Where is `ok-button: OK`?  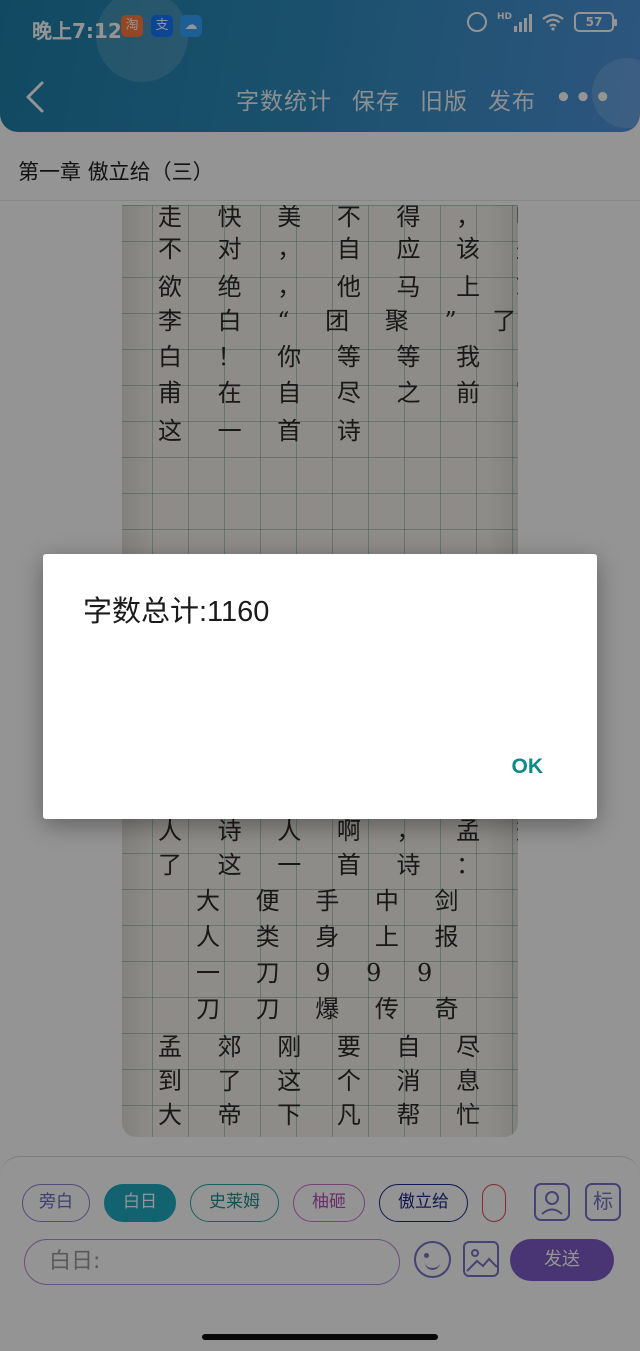
ok-button: OK is located at coordinates (528, 767).